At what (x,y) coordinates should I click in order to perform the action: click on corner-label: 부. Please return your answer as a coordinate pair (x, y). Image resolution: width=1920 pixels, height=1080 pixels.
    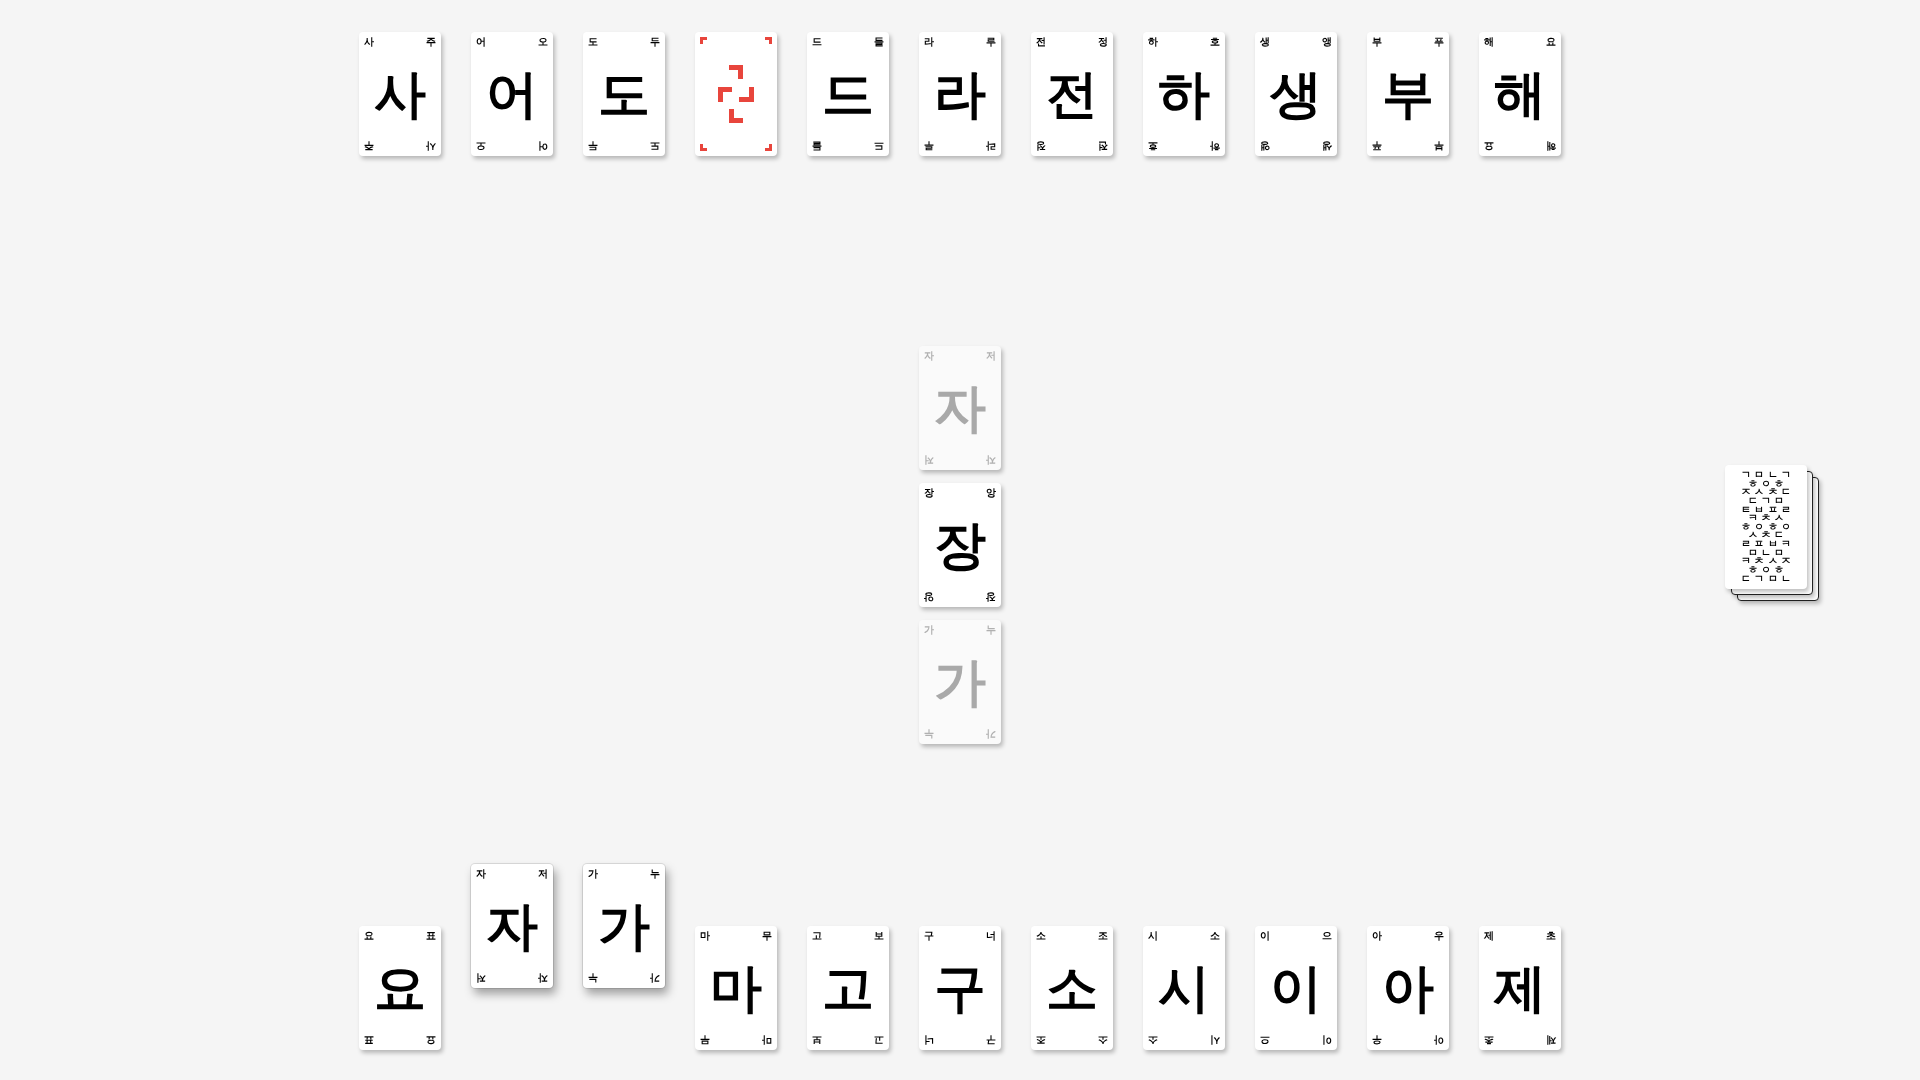
    Looking at the image, I should click on (1439, 146).